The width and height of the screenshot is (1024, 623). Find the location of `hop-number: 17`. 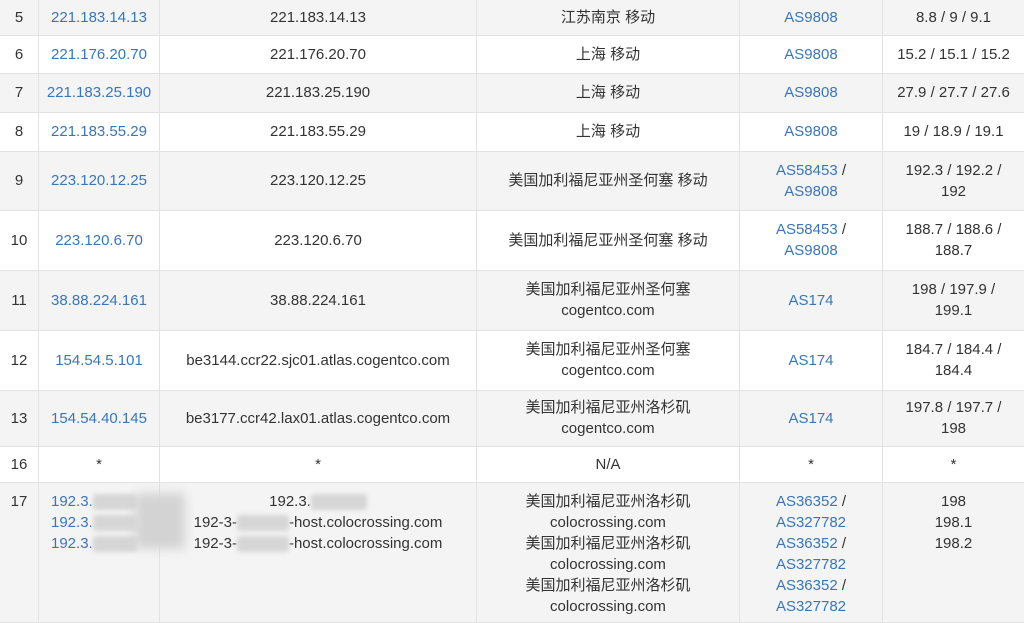

hop-number: 17 is located at coordinates (19, 552).